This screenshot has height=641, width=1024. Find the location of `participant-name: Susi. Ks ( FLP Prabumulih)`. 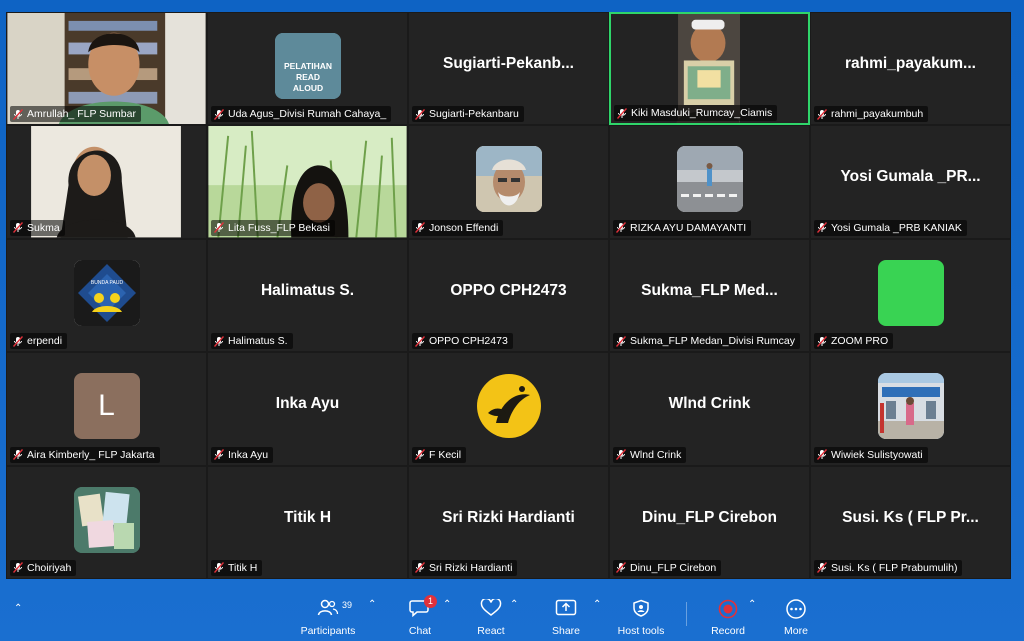

participant-name: Susi. Ks ( FLP Prabumulih) is located at coordinates (894, 567).